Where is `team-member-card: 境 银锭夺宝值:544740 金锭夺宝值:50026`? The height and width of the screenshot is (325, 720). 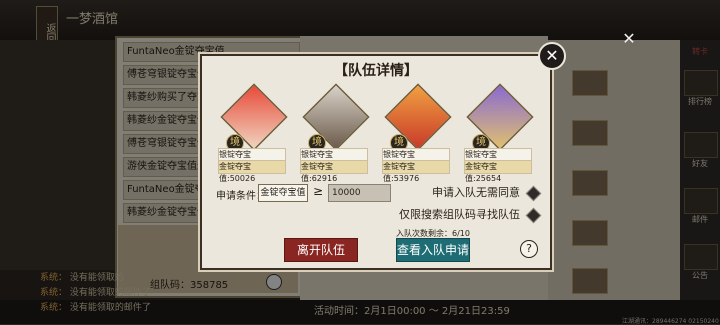
team-member-card: 境 银锭夺宝值:544740 金锭夺宝值:50026 is located at coordinates (253, 133).